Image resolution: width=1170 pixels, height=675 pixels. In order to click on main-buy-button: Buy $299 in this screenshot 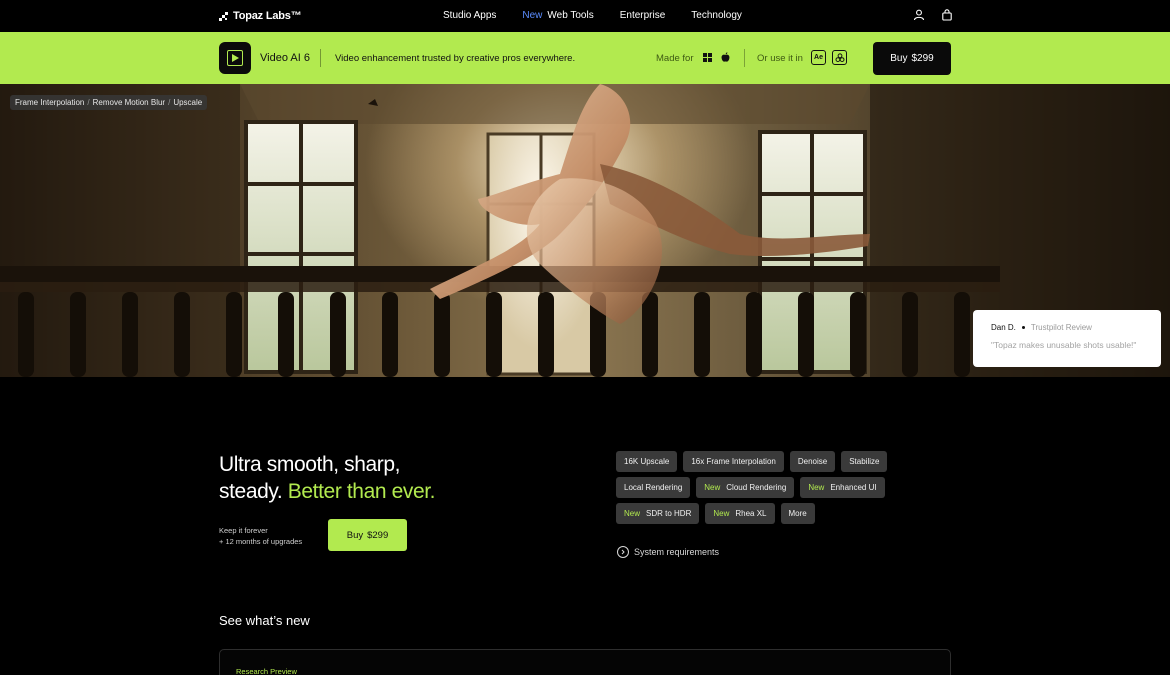, I will do `click(367, 535)`.